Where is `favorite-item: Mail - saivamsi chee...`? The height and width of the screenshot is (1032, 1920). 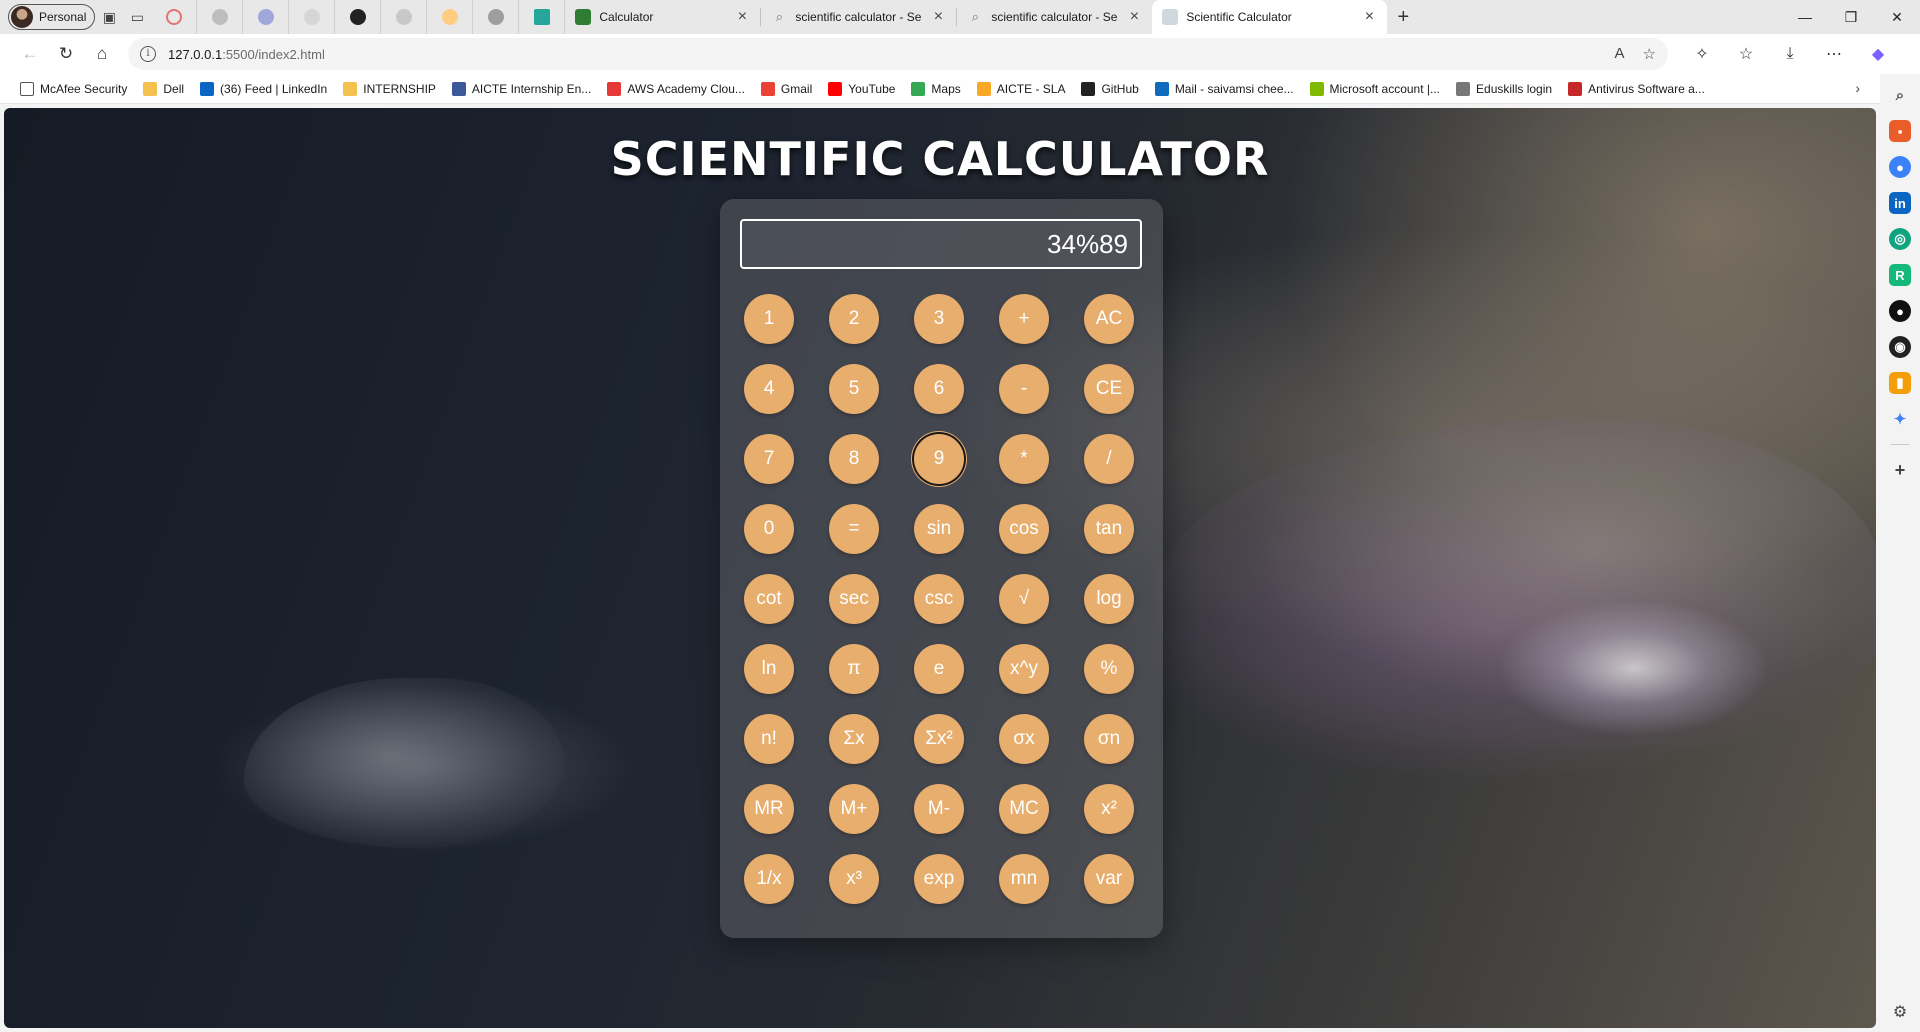
favorite-item: Mail - saivamsi chee... is located at coordinates (1224, 89).